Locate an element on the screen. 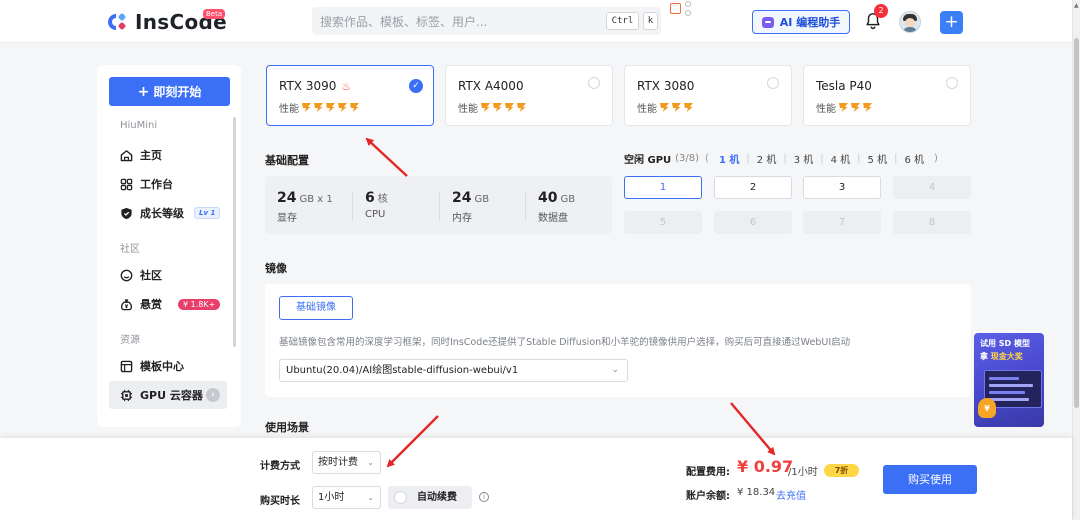 The width and height of the screenshot is (1080, 520). gpu-count-box: 8 is located at coordinates (932, 222).